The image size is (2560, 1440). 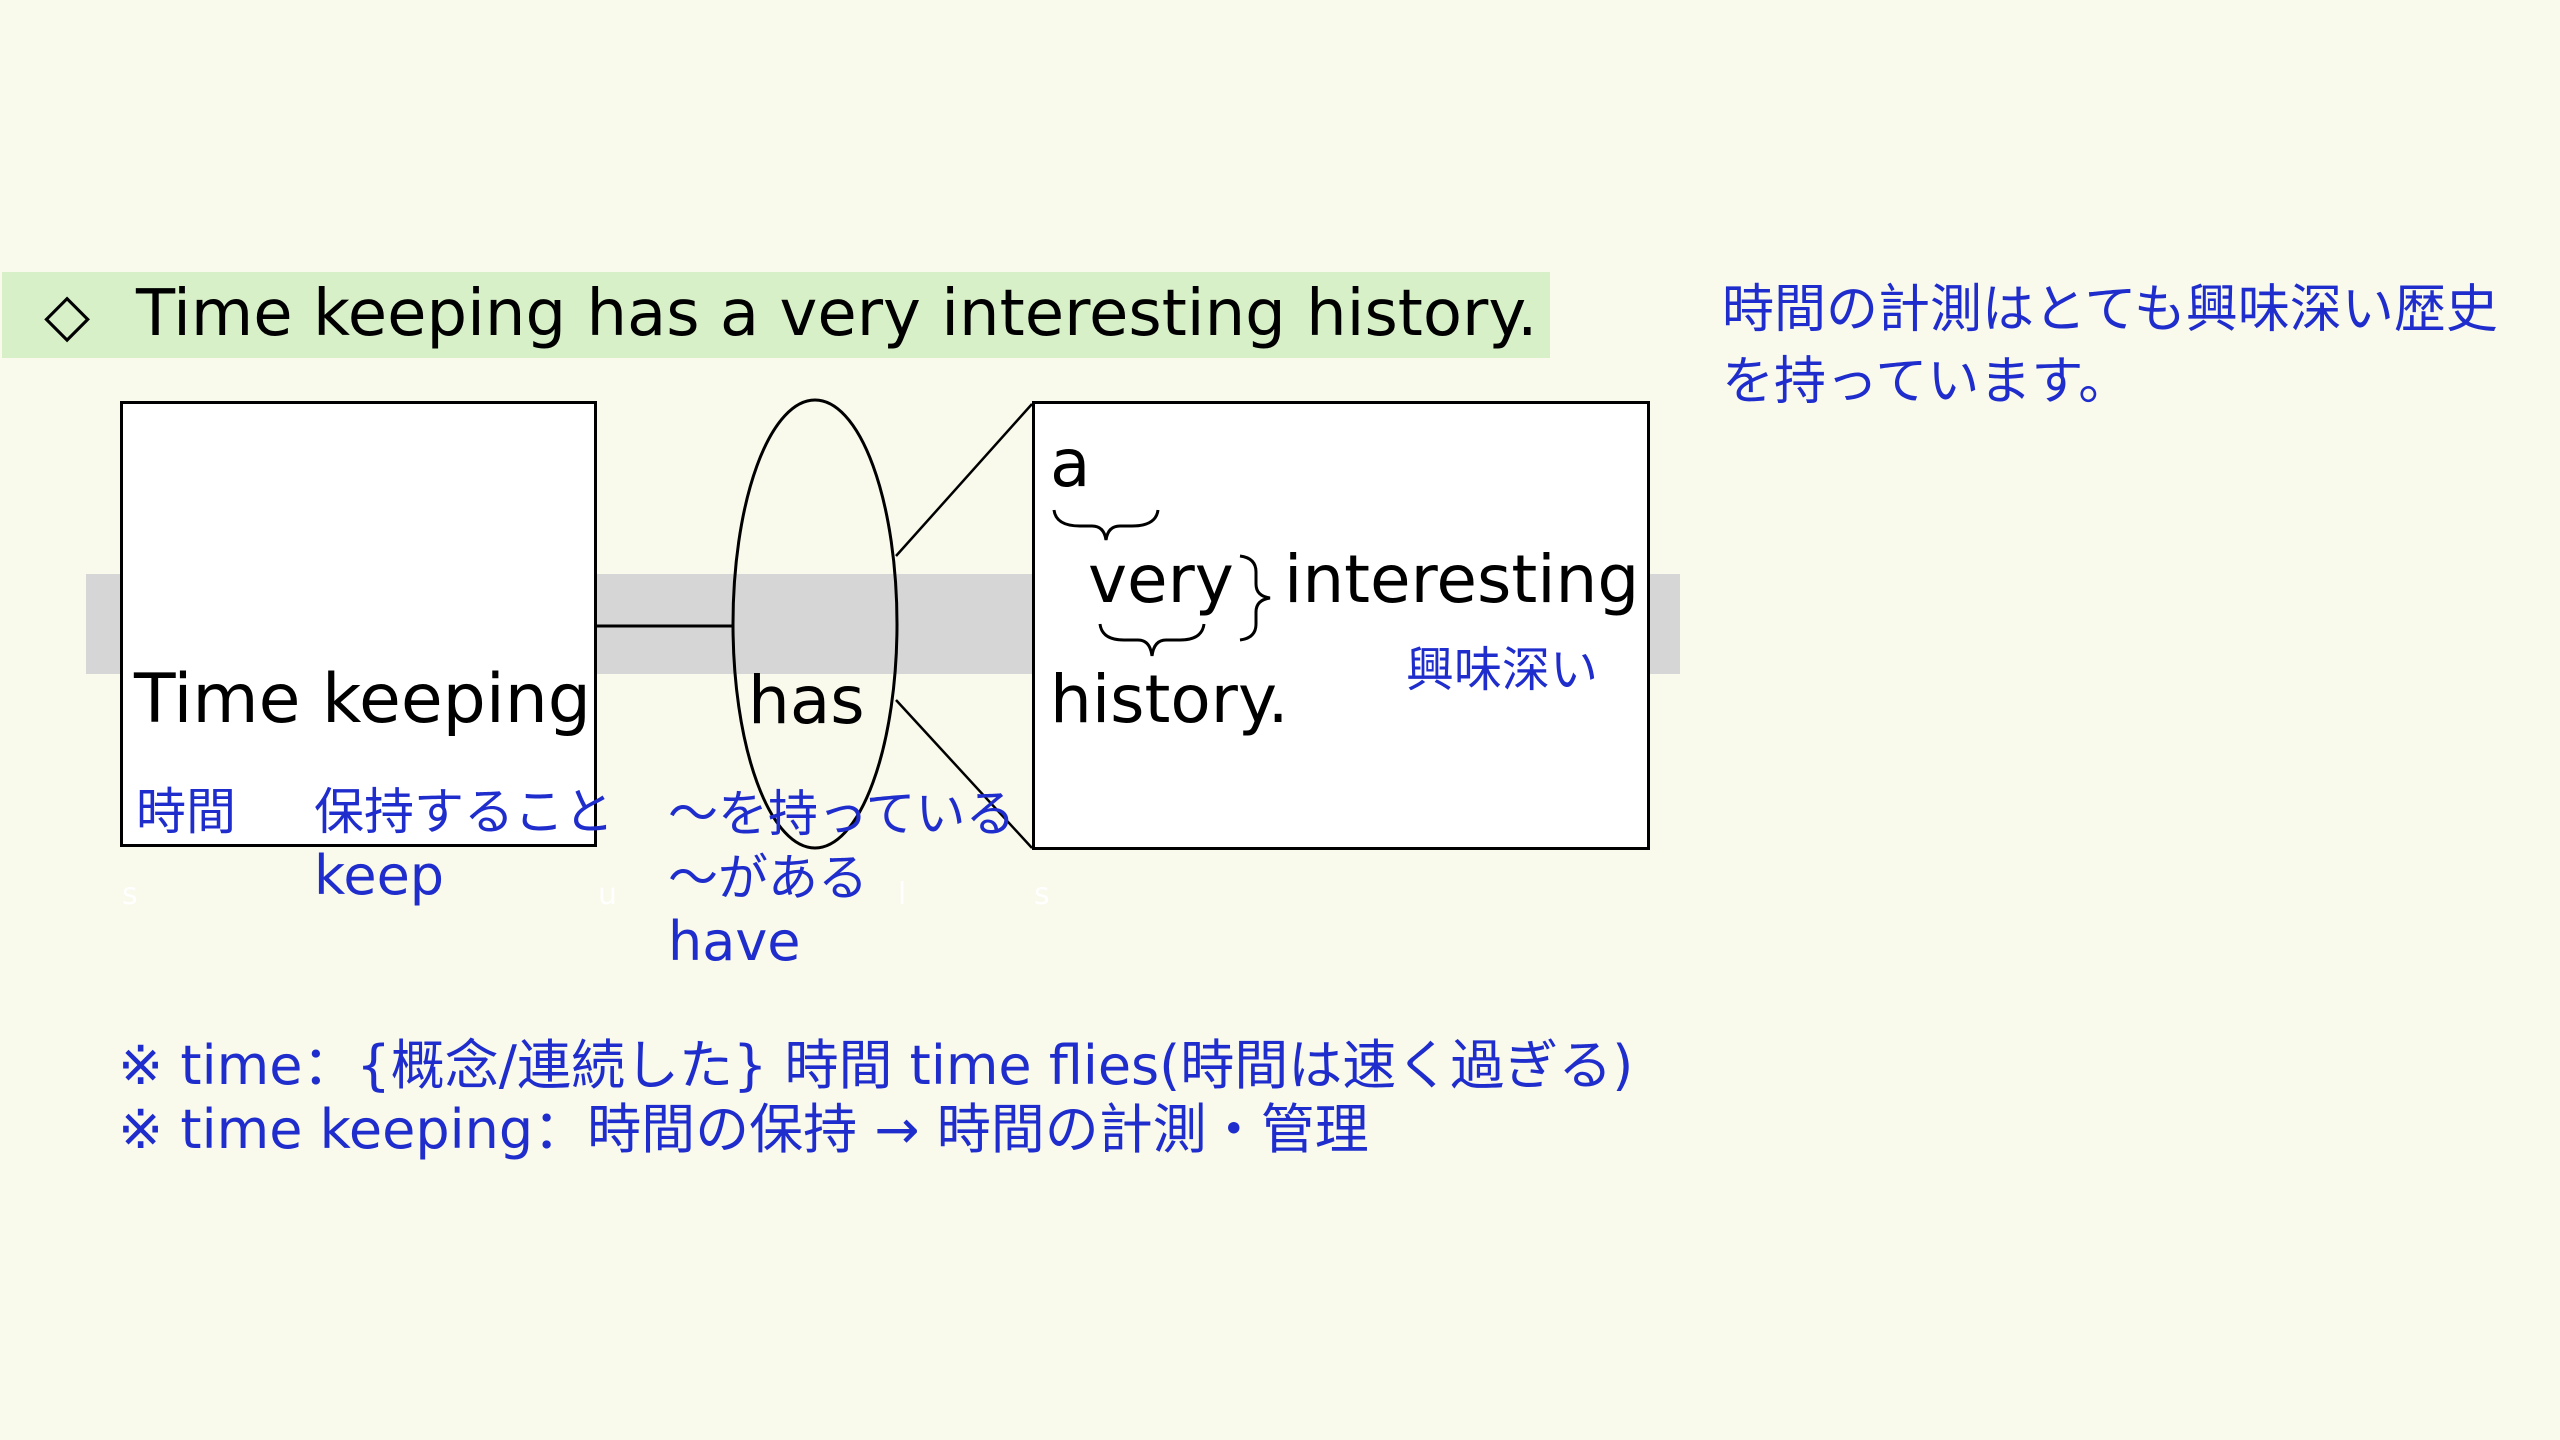 What do you see at coordinates (1161, 579) in the screenshot?
I see `object-adverb: very` at bounding box center [1161, 579].